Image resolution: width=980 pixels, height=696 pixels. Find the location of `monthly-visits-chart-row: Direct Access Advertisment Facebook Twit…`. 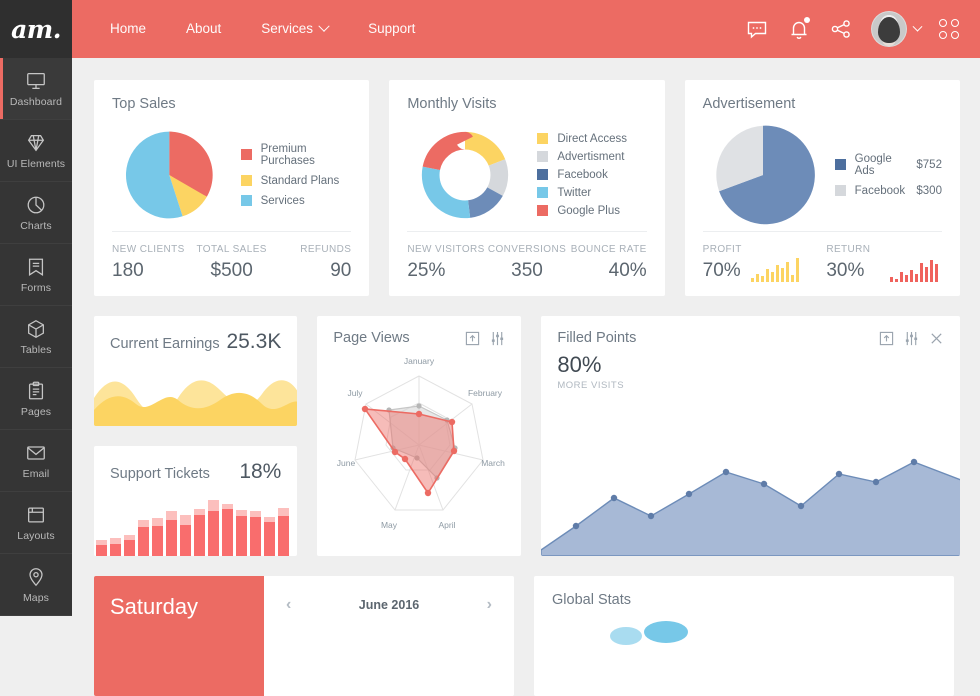

monthly-visits-chart-row: Direct Access Advertisment Facebook Twit… is located at coordinates (526, 174).